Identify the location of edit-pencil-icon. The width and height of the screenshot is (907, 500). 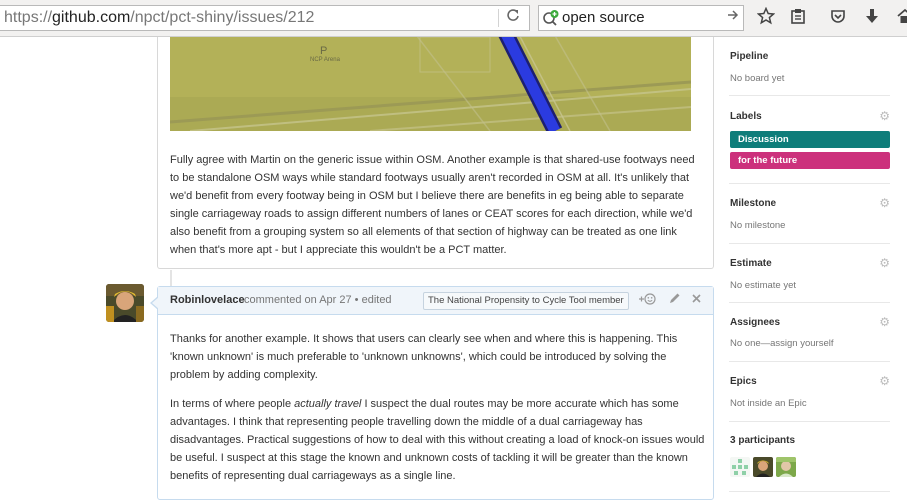
(674, 300).